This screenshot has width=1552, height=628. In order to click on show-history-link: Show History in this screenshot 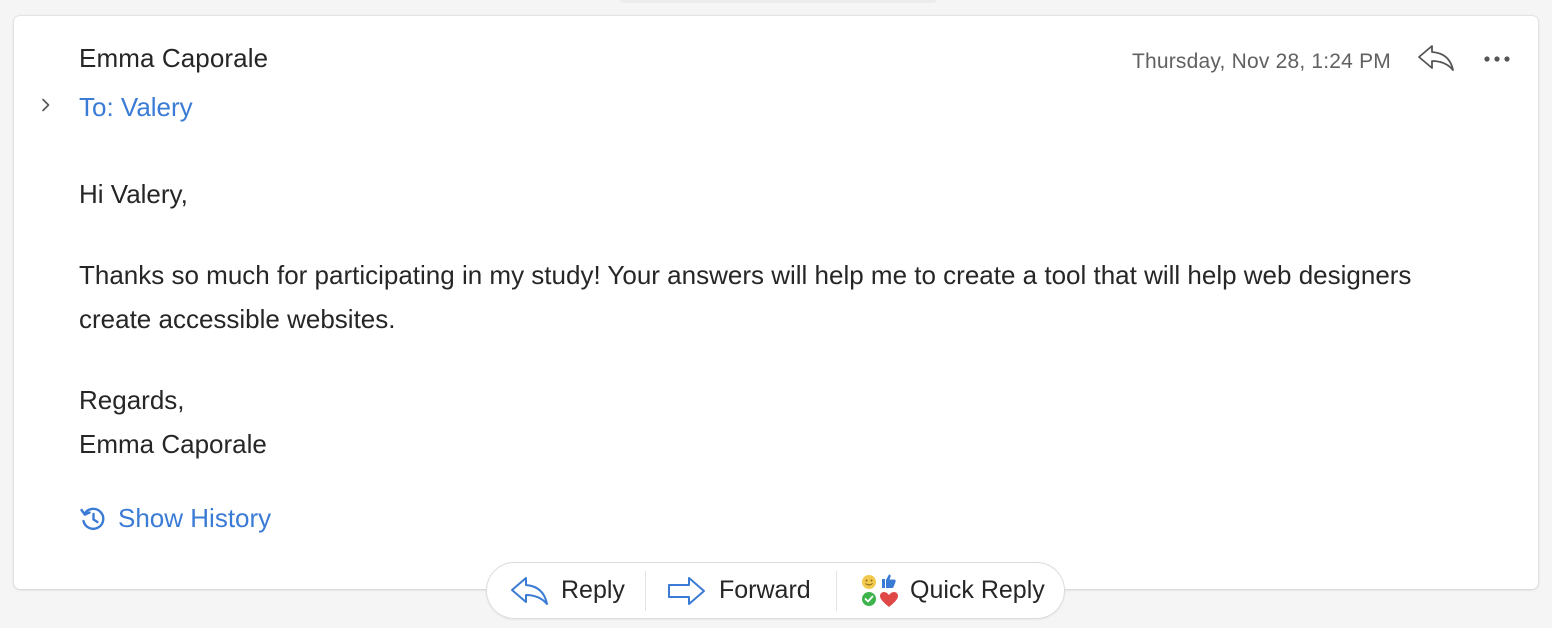, I will do `click(175, 518)`.